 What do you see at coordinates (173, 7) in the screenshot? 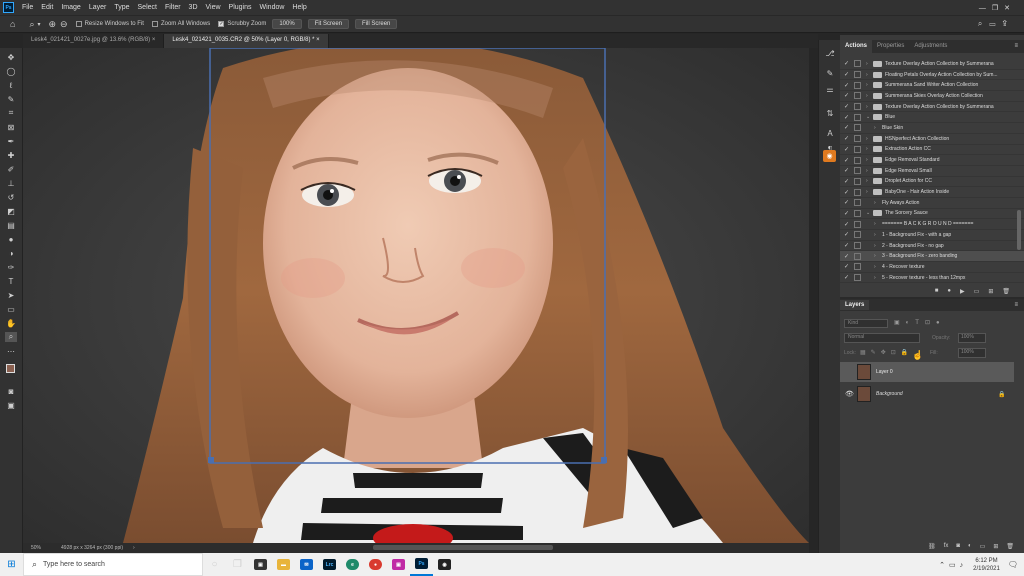
I see `menu-filter: Filter` at bounding box center [173, 7].